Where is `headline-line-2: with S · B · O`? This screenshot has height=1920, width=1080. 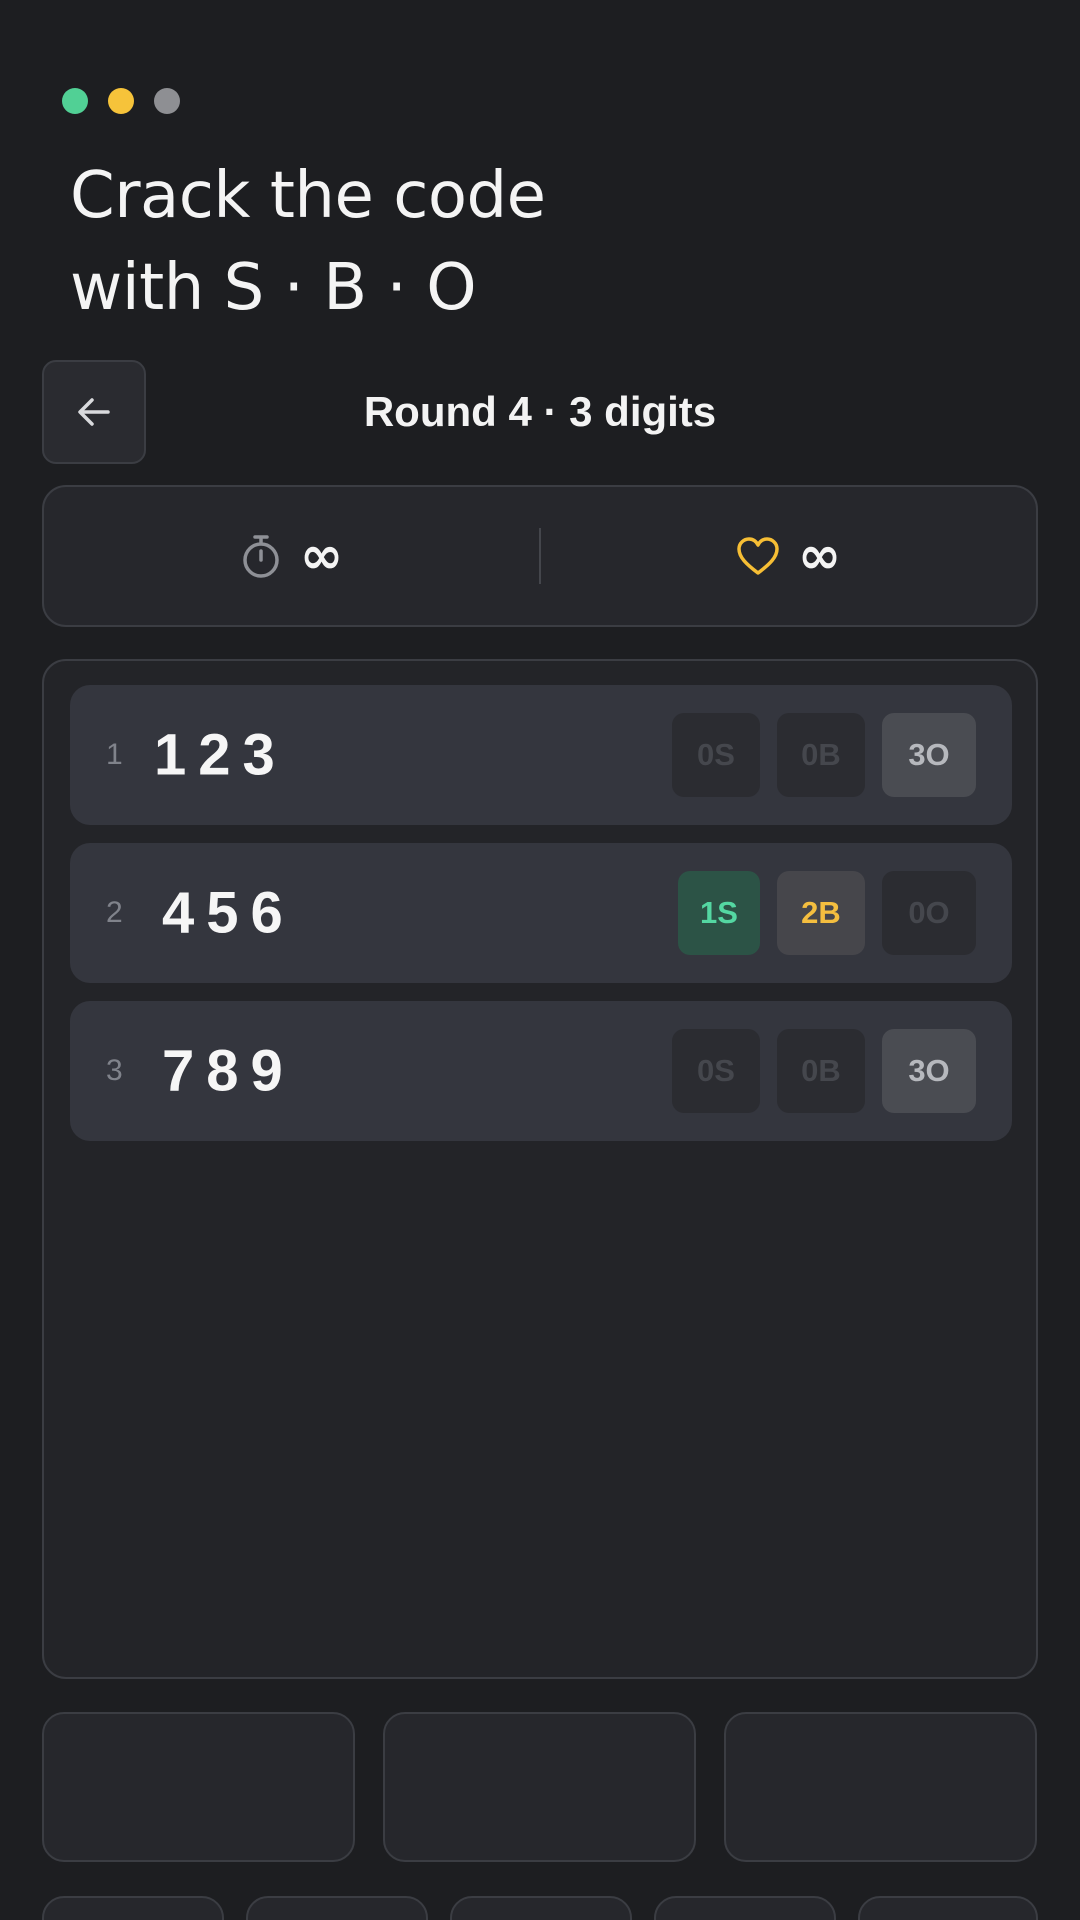
headline-line-2: with S · B · O is located at coordinates (273, 288).